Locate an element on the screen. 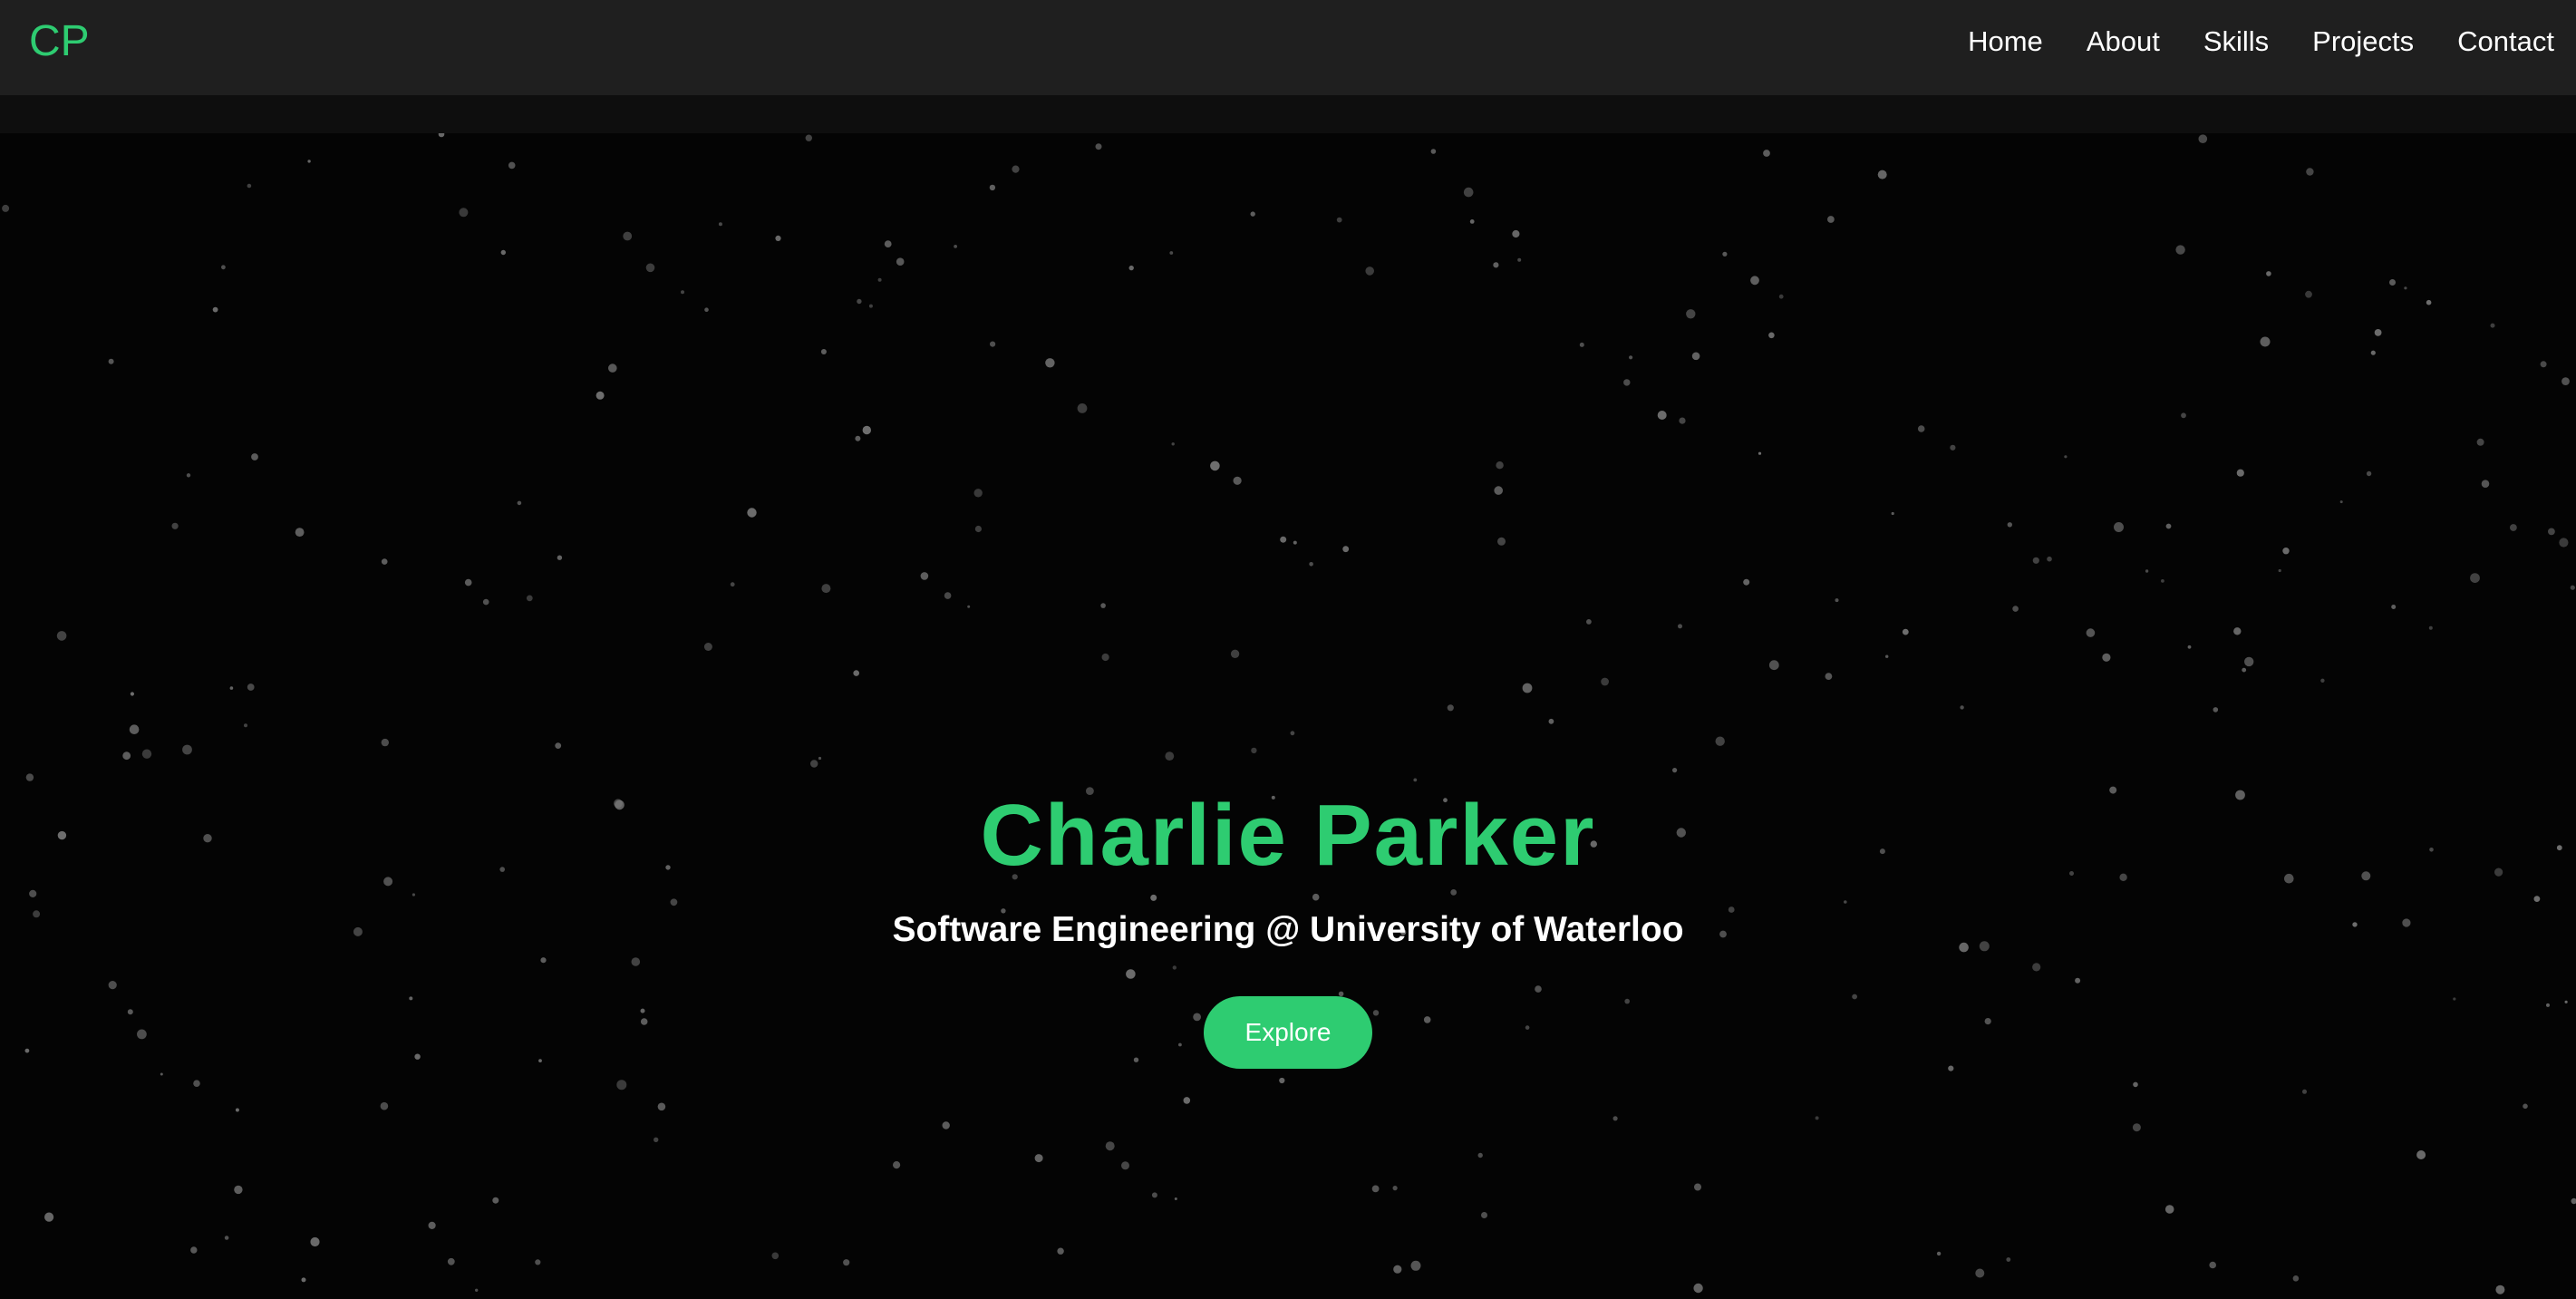 The width and height of the screenshot is (2576, 1299). nav-link-projects: Projects is located at coordinates (2363, 41).